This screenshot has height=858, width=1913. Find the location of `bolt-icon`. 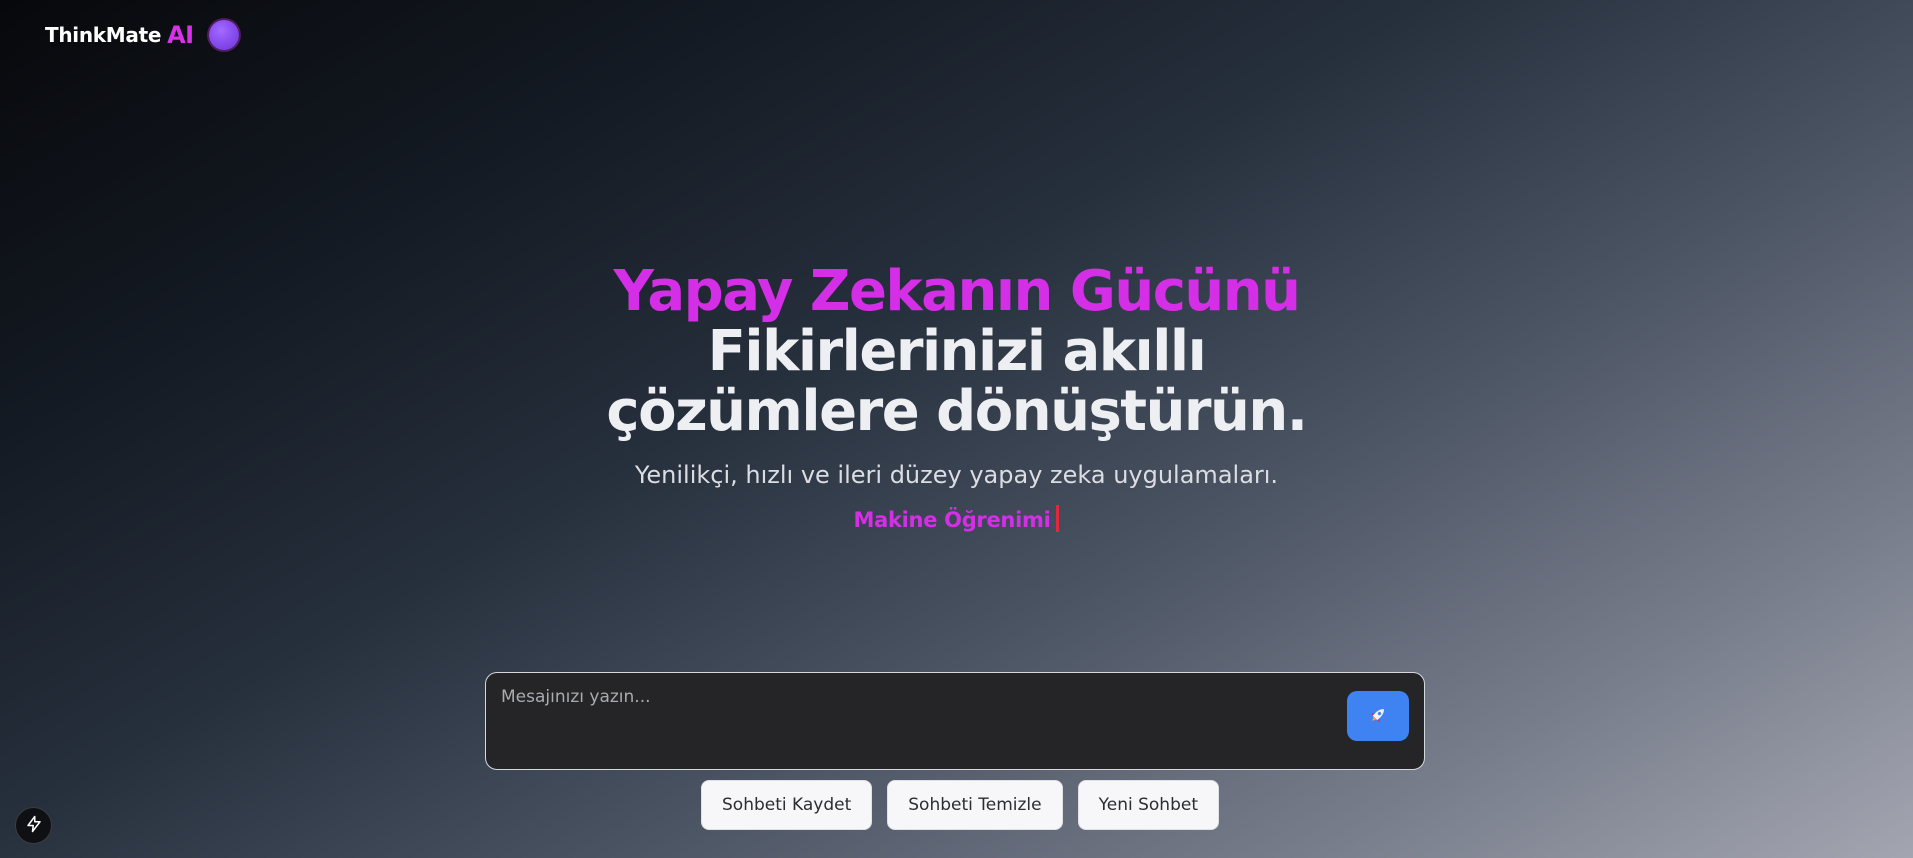

bolt-icon is located at coordinates (34, 826).